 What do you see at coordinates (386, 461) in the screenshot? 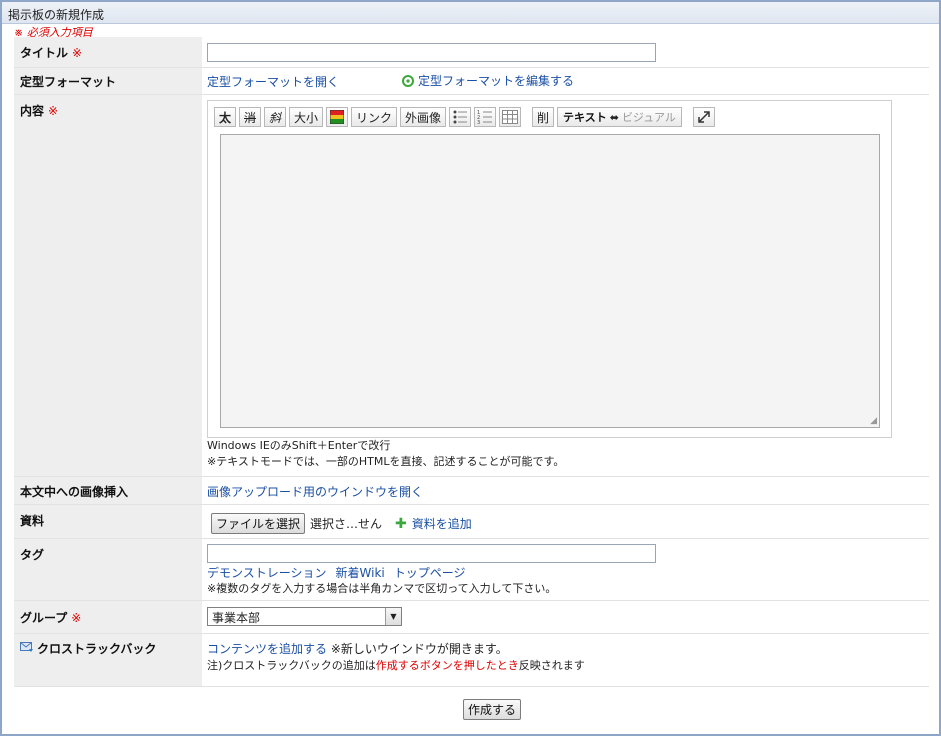
I see `html-mode-note: ※テキストモードでは、一部のHTMLを直接、記述することが可能です。` at bounding box center [386, 461].